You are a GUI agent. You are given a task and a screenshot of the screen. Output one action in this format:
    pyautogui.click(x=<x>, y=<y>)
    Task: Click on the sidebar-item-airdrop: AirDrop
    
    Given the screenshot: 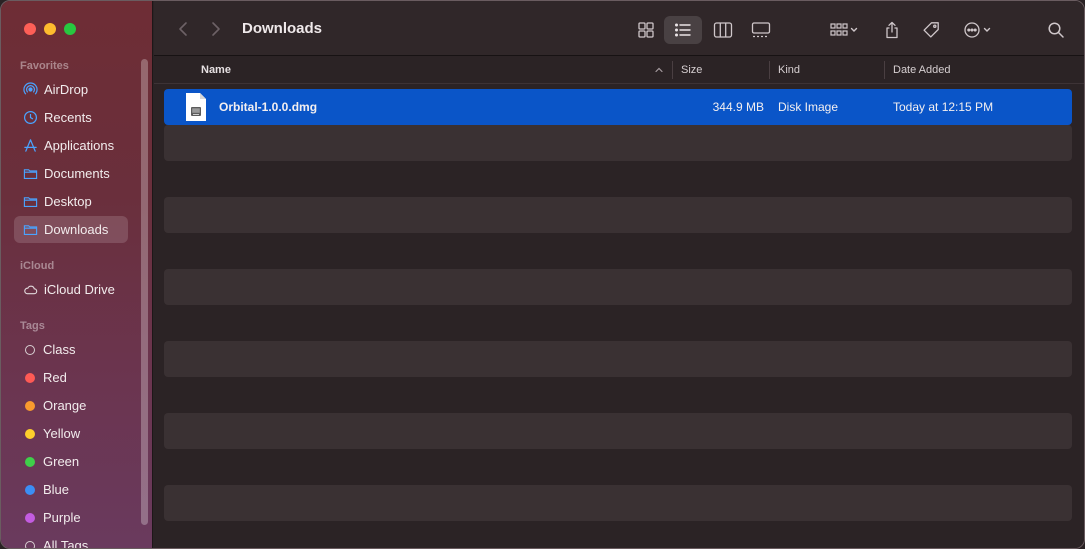 What is the action you would take?
    pyautogui.click(x=71, y=89)
    